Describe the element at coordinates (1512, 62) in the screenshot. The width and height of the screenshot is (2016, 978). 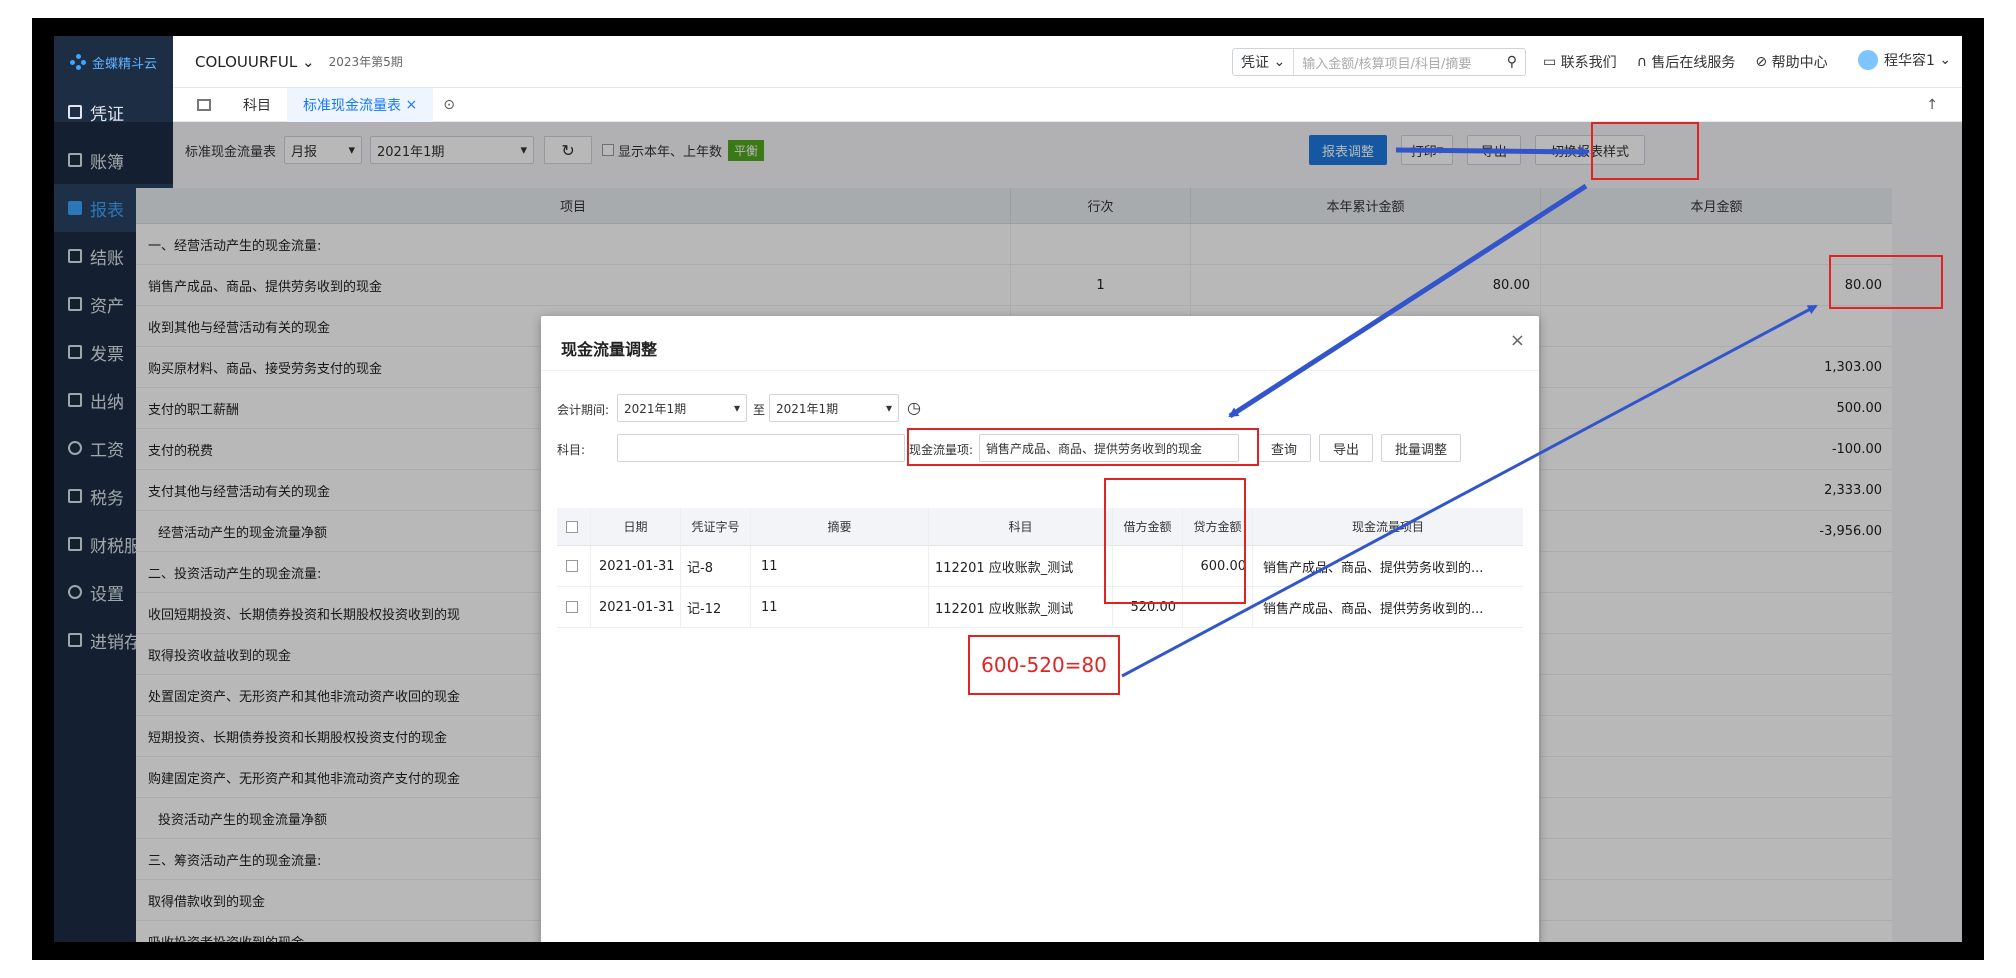
I see `search-icon: ⚲` at that location.